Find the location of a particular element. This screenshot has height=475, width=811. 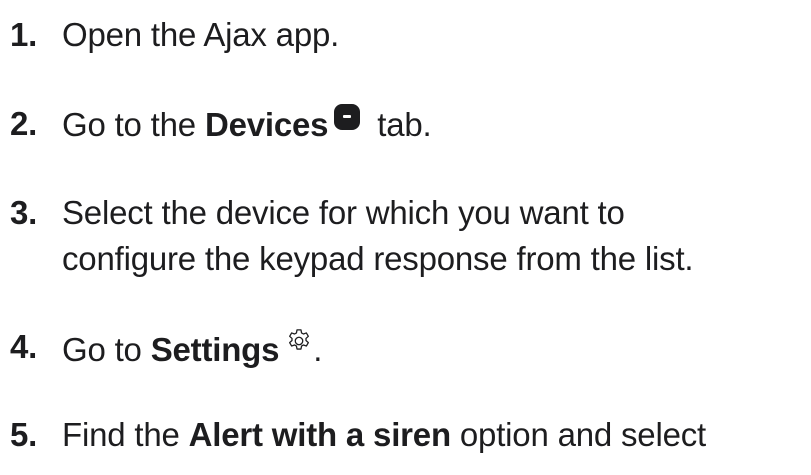

step-text-post: . is located at coordinates (318, 349).